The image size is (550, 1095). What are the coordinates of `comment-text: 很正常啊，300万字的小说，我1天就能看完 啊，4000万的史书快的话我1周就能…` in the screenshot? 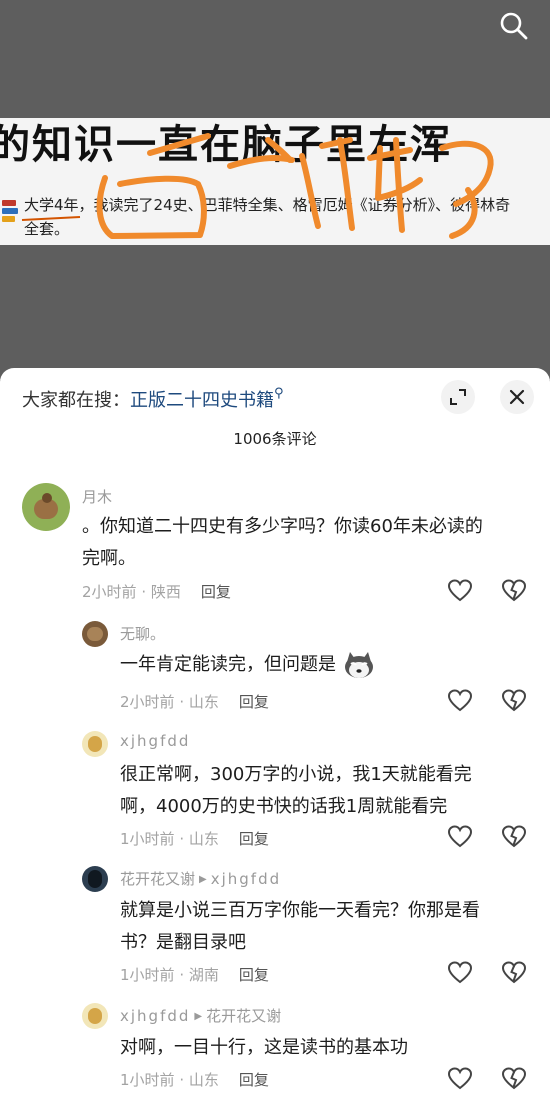 It's located at (325, 791).